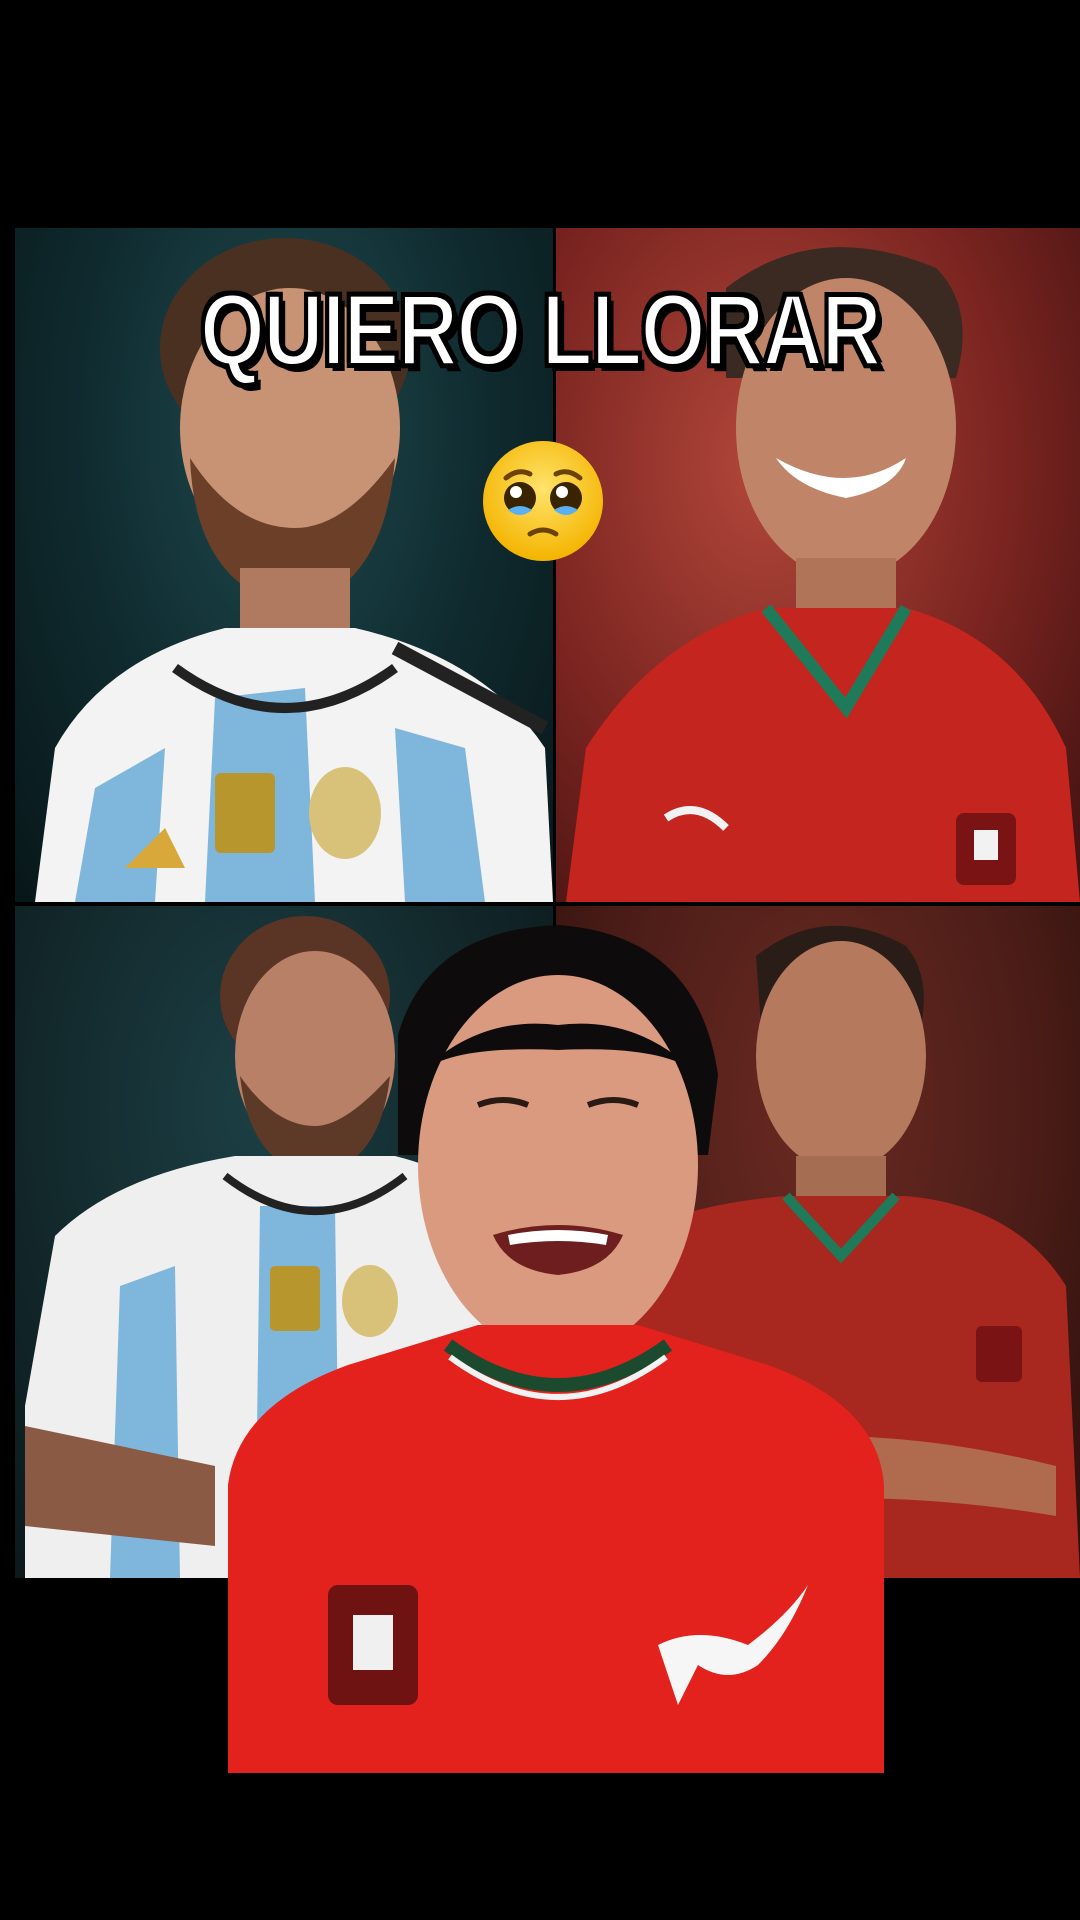 The width and height of the screenshot is (1080, 1920). What do you see at coordinates (543, 501) in the screenshot?
I see `pleading-face-emoji-icon` at bounding box center [543, 501].